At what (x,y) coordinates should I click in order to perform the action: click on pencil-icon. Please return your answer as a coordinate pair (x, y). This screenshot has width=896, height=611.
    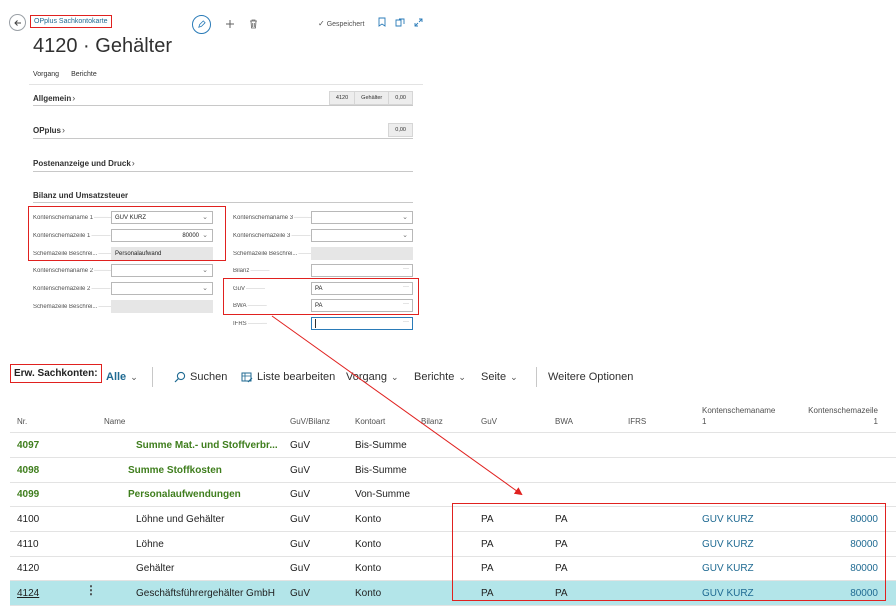
    Looking at the image, I should click on (202, 23).